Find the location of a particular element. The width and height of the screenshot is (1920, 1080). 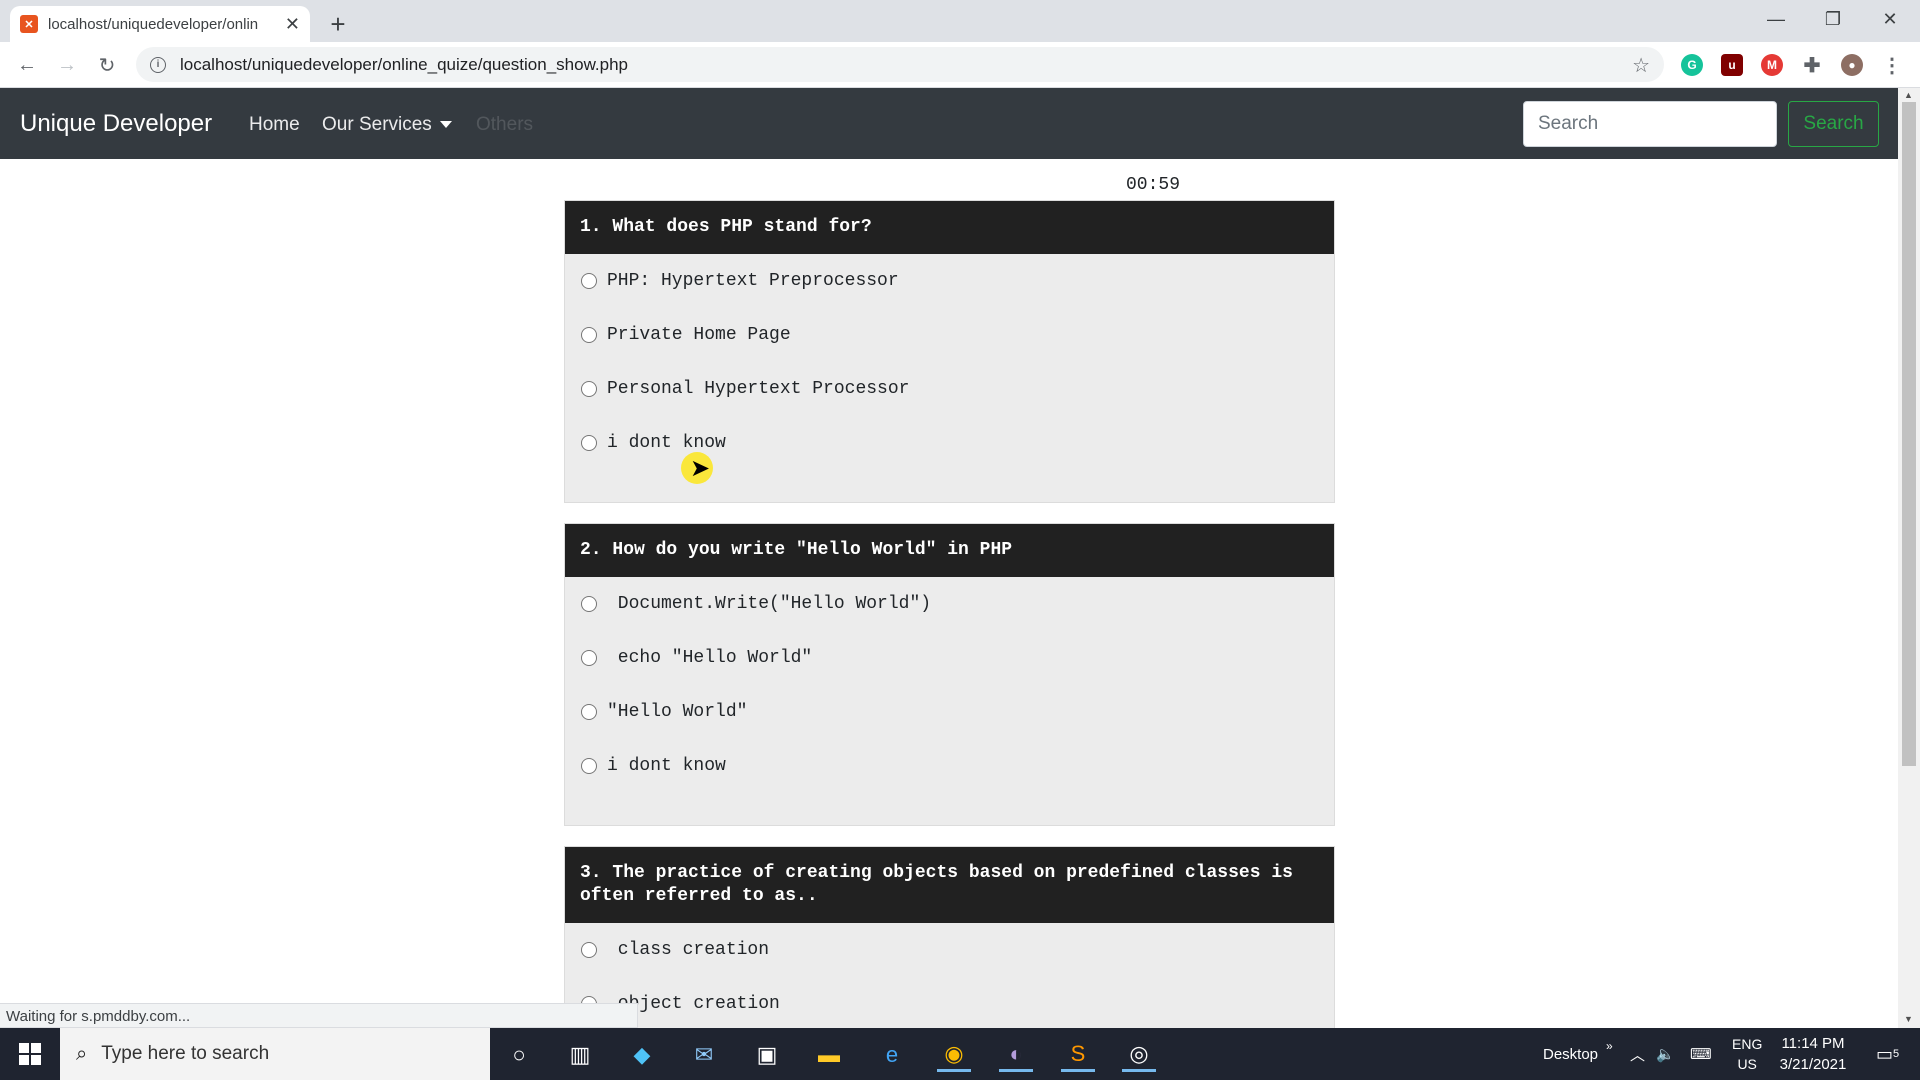

dev-app-icon: ◆ is located at coordinates (642, 1055).